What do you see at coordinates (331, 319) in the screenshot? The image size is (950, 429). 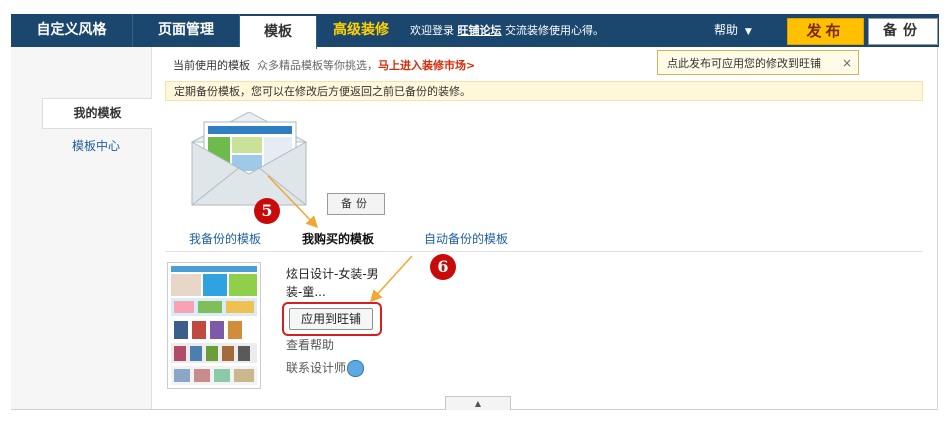 I see `apply-to-shop-button: 应用到旺铺` at bounding box center [331, 319].